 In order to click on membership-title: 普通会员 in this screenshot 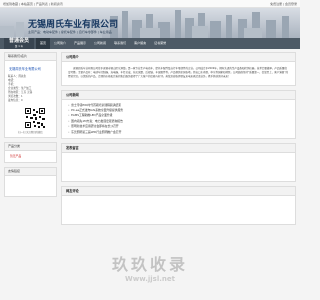, I will do `click(18, 41)`.